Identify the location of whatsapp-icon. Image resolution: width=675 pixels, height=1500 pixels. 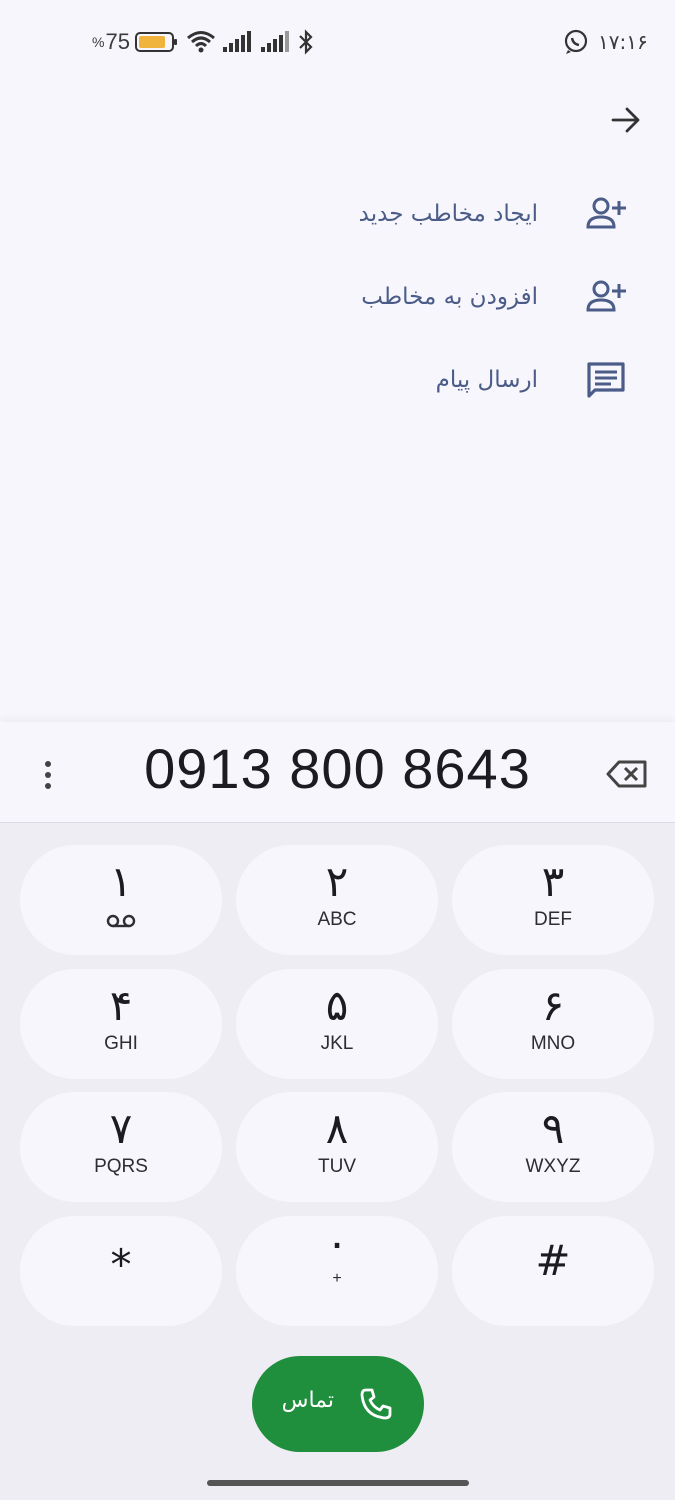
(576, 42).